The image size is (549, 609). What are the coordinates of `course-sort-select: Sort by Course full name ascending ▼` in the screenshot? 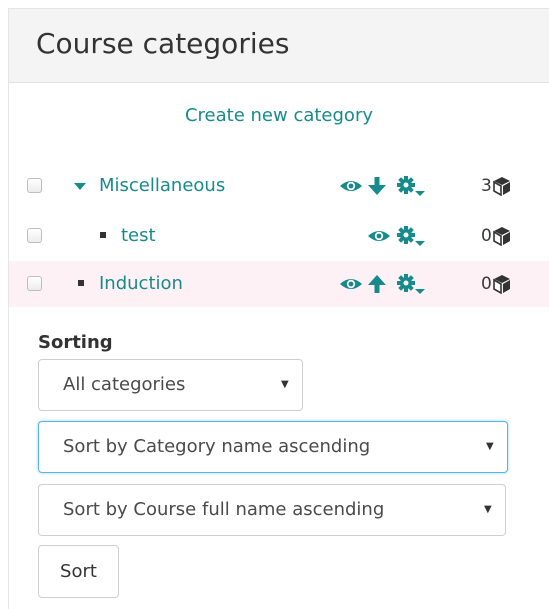 It's located at (272, 510).